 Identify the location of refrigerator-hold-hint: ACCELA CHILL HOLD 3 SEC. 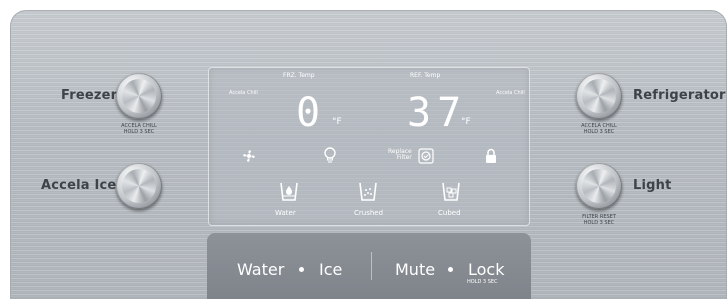
(599, 129).